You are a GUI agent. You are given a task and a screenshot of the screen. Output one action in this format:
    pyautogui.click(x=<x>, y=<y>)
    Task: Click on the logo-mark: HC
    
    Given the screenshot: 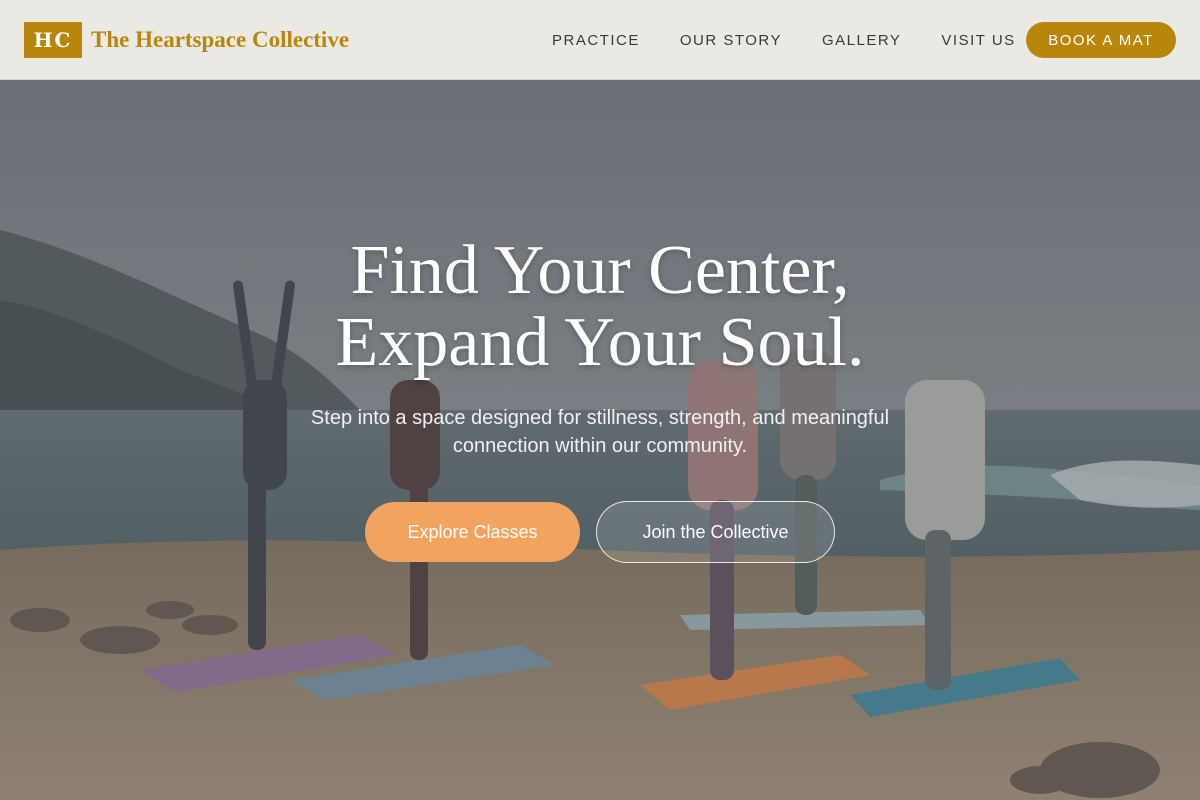 What is the action you would take?
    pyautogui.click(x=53, y=39)
    